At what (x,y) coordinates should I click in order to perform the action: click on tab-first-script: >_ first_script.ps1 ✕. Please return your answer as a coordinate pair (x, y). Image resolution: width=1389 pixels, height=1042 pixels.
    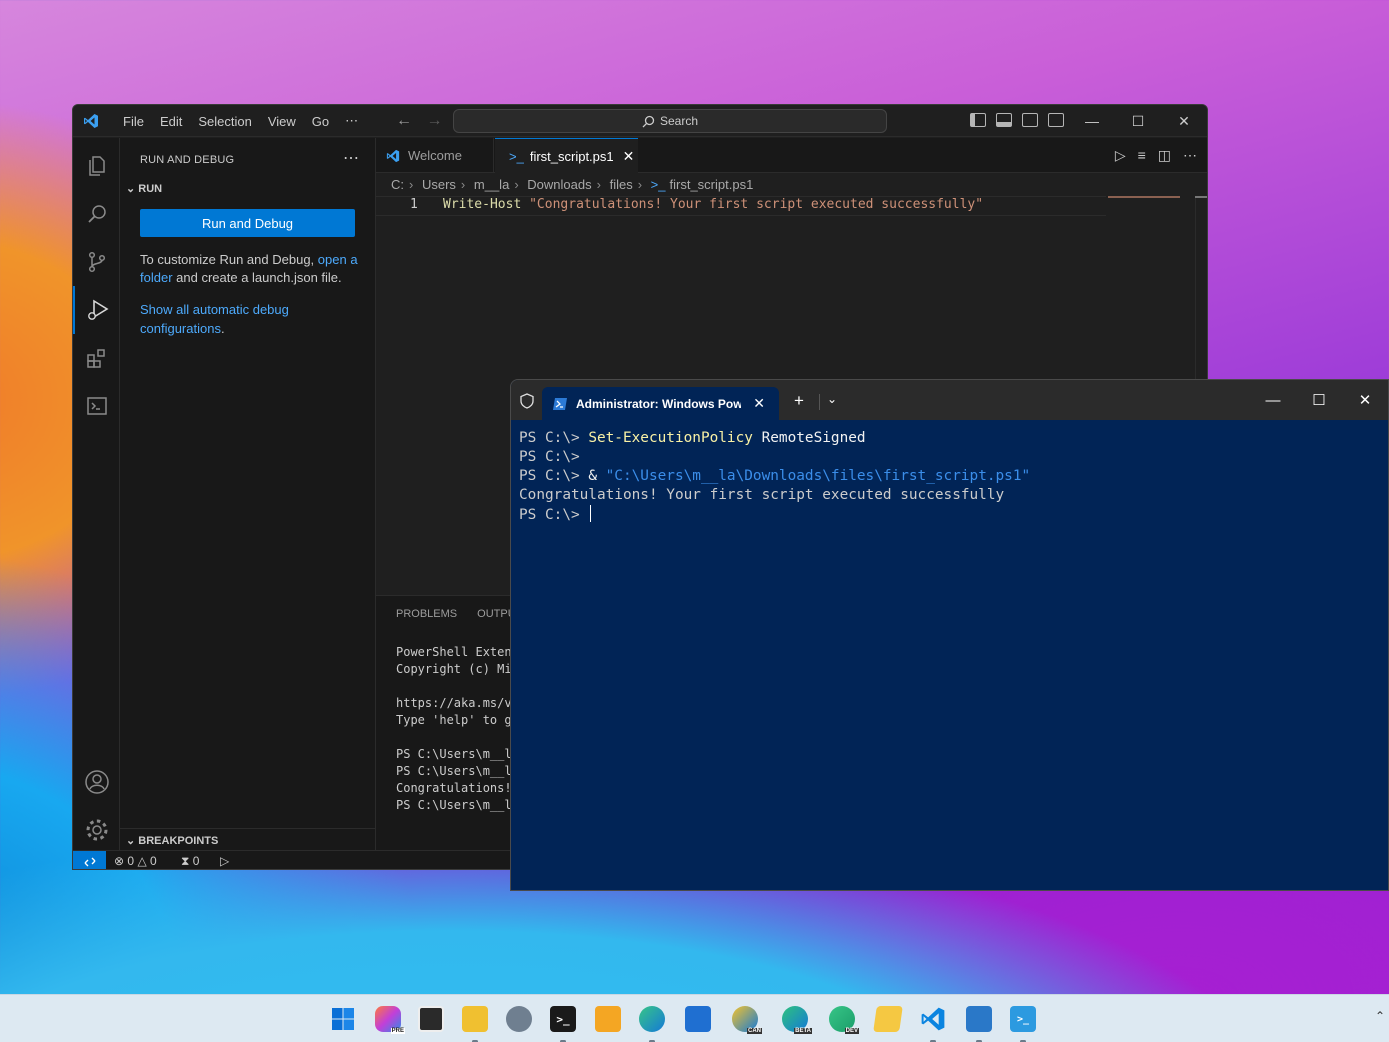
    Looking at the image, I should click on (566, 155).